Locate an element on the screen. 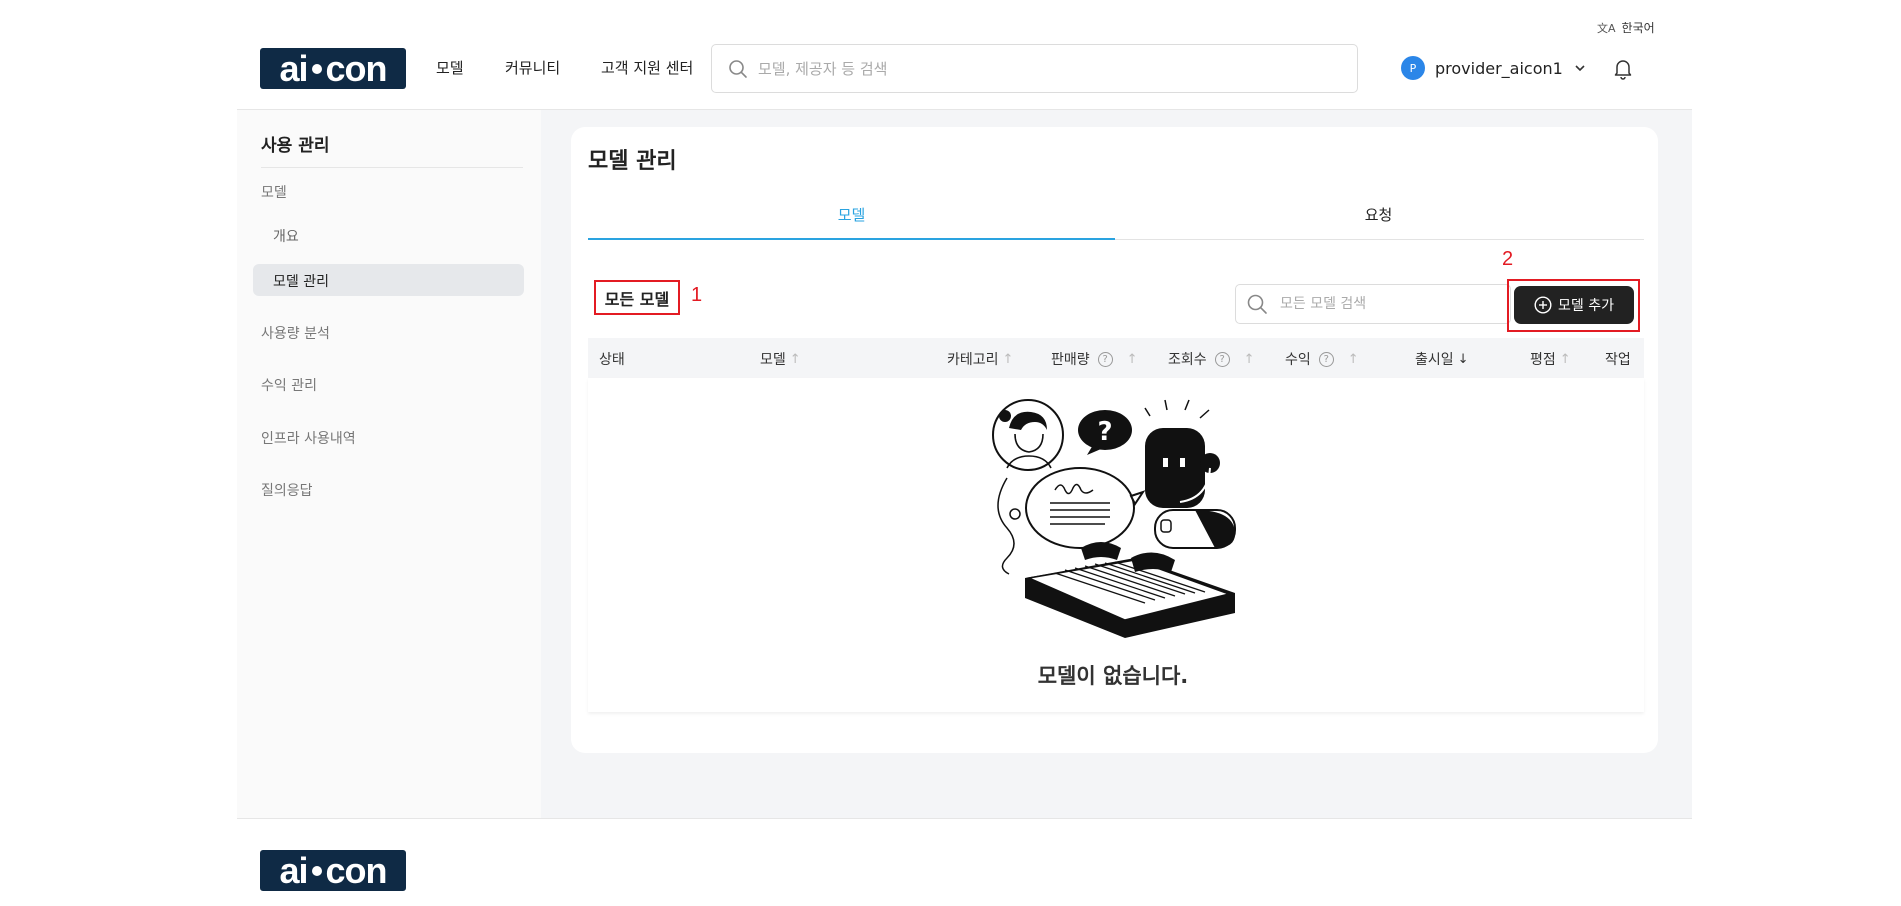 This screenshot has width=1901, height=906. column-revenue: 수익? ↑ is located at coordinates (1322, 359).